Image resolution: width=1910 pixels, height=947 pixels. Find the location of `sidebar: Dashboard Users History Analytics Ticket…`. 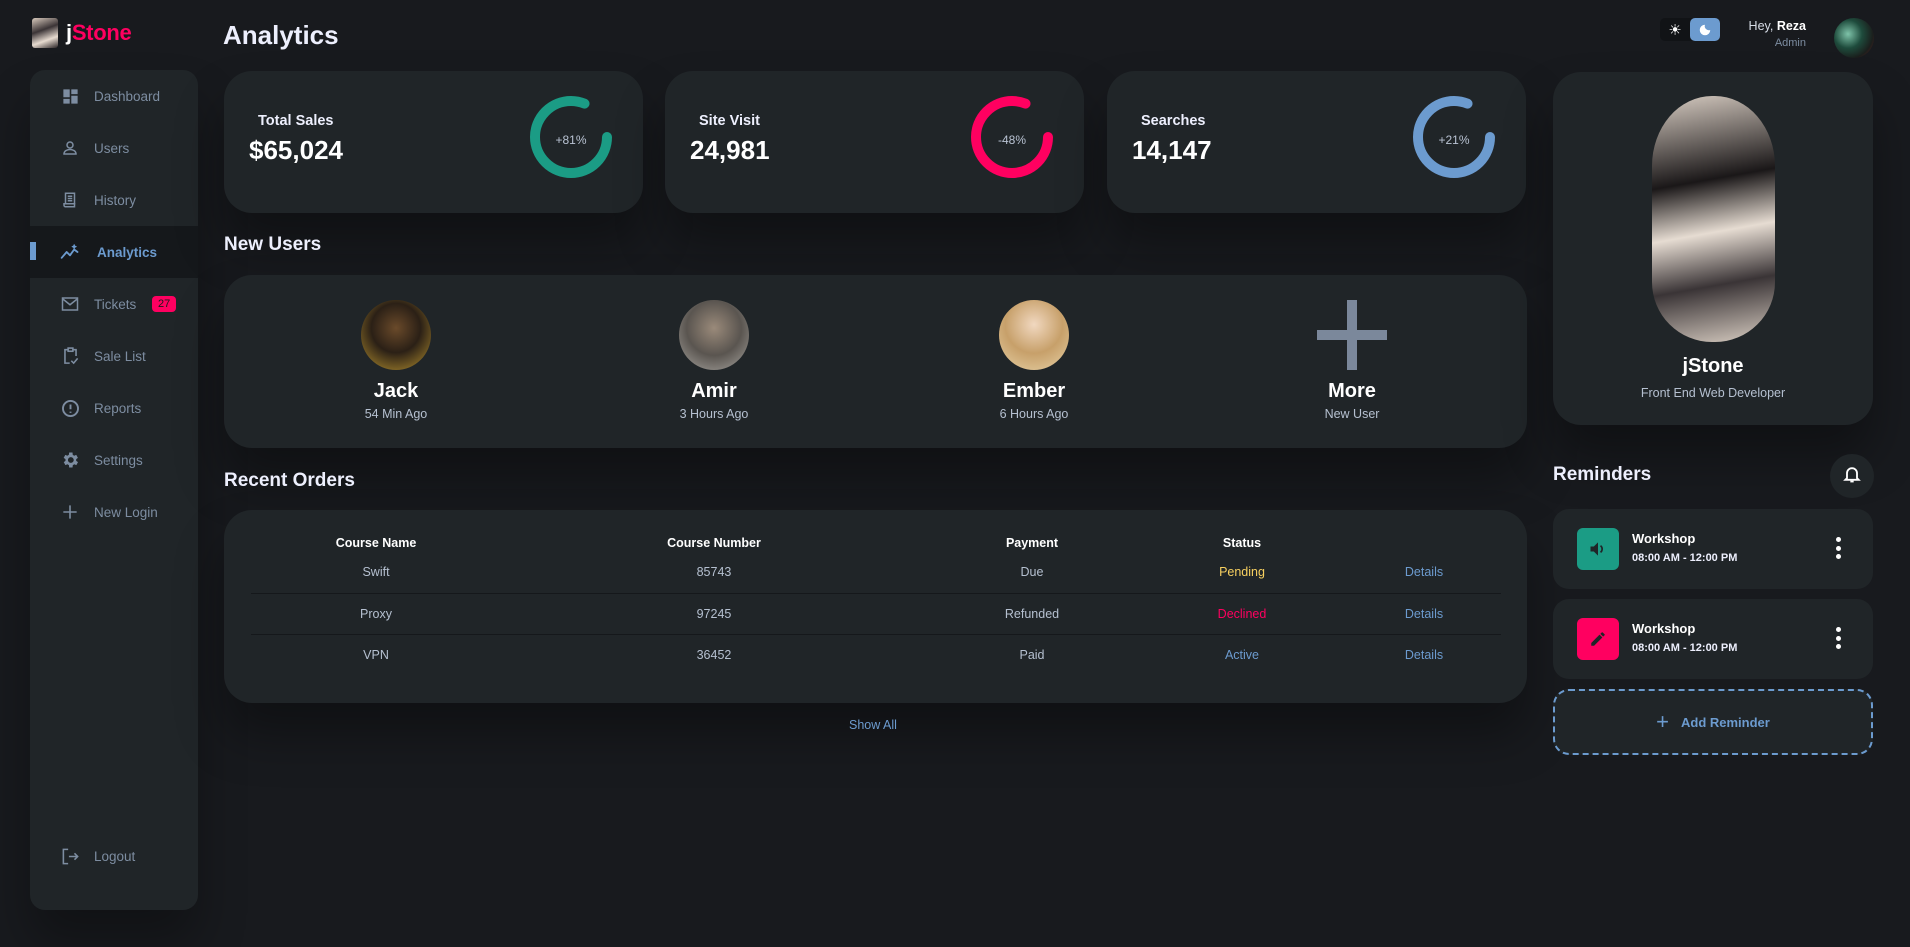

sidebar: Dashboard Users History Analytics Ticket… is located at coordinates (114, 490).